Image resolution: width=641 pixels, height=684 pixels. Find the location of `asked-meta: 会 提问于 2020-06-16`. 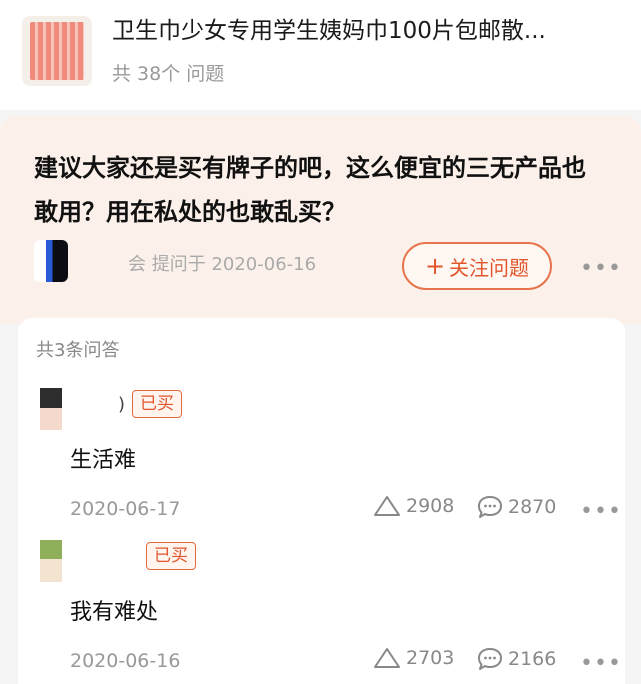

asked-meta: 会 提问于 2020-06-16 is located at coordinates (222, 265).